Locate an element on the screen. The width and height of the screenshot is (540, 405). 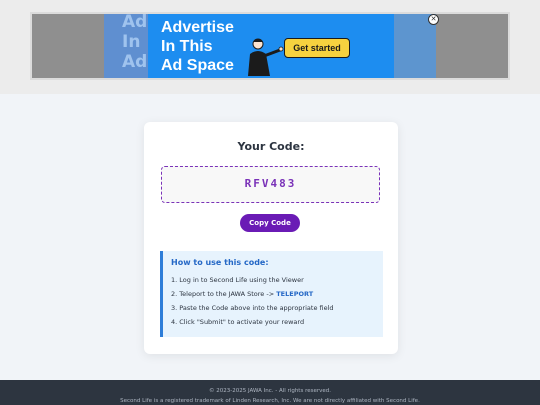
ad-headline-line-3: Ad Space is located at coordinates (197, 65).